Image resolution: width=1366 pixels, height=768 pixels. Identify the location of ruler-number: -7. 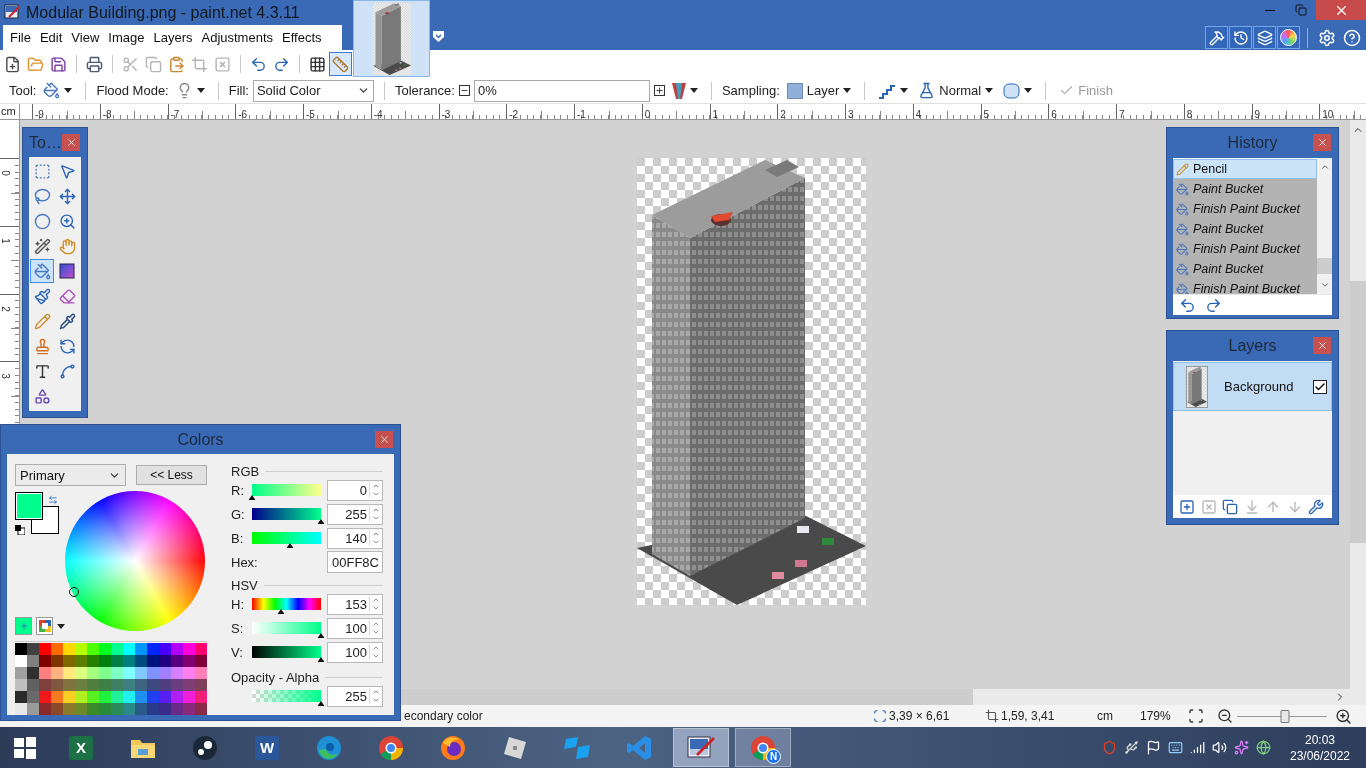
(175, 114).